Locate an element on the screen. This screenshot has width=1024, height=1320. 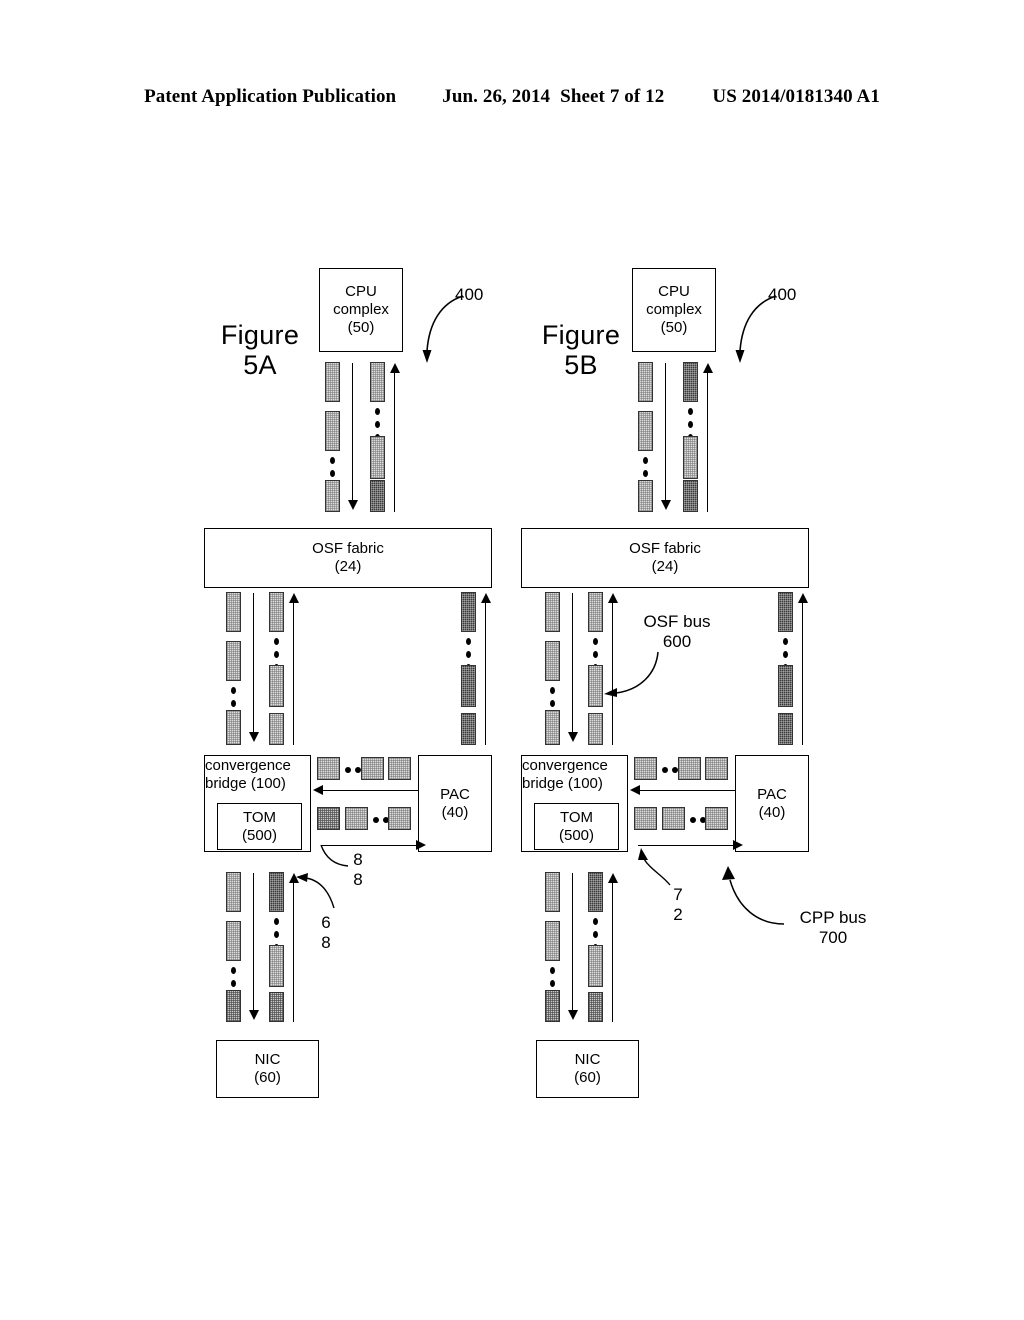
arrowhead-right-icon is located at coordinates (738, 845).